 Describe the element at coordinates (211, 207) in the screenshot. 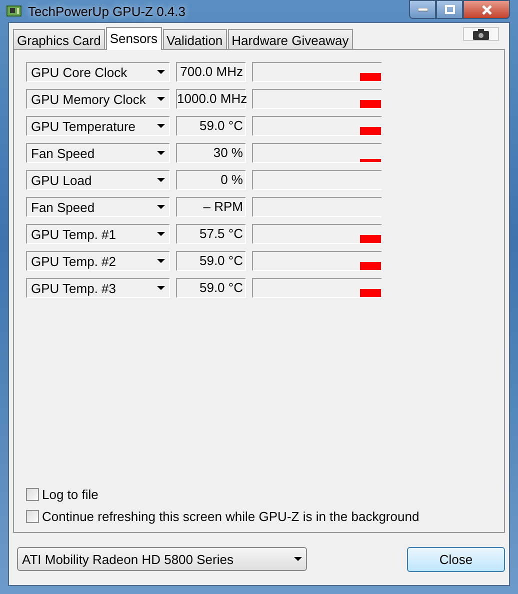

I see `sensor-value: – RPM` at that location.